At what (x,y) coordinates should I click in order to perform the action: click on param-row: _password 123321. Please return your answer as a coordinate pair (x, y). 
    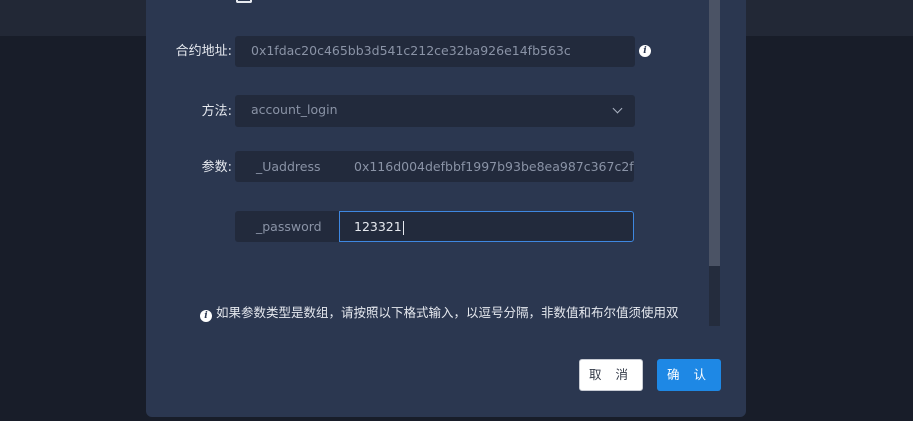
    Looking at the image, I should click on (434, 226).